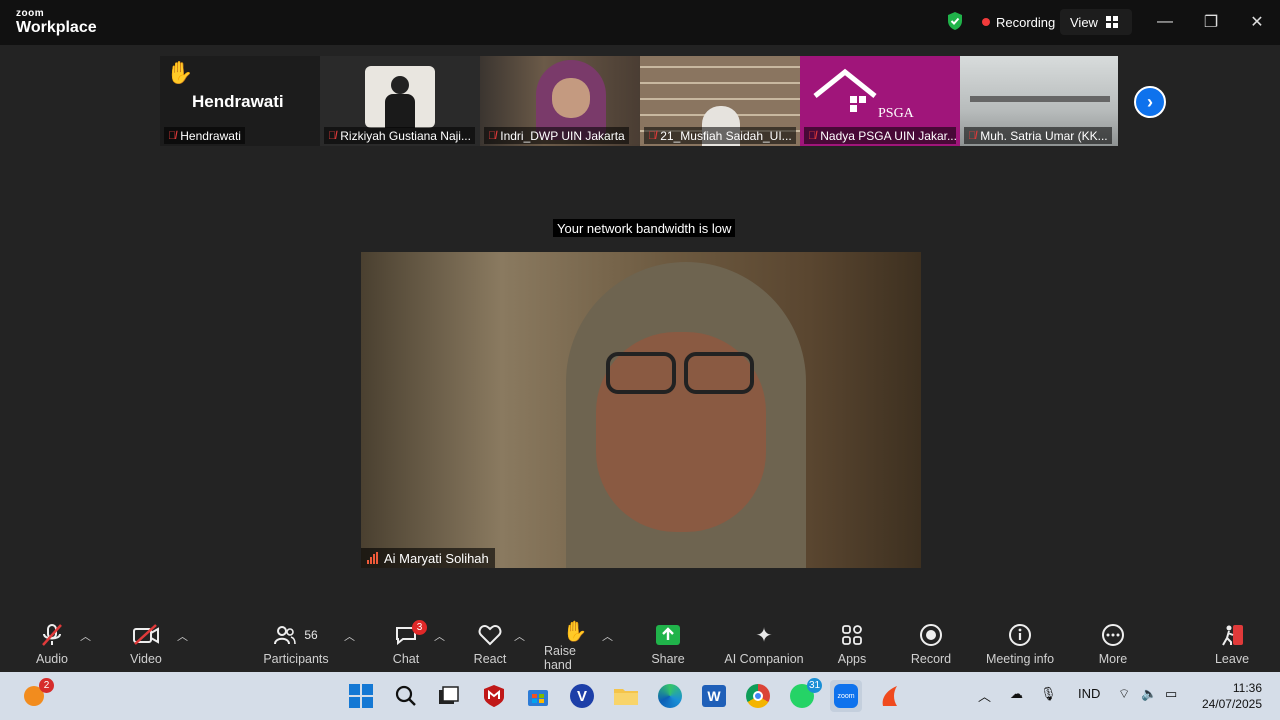 This screenshot has width=1280, height=720. I want to click on speaker-name: Ai Maryati Solihah, so click(436, 558).